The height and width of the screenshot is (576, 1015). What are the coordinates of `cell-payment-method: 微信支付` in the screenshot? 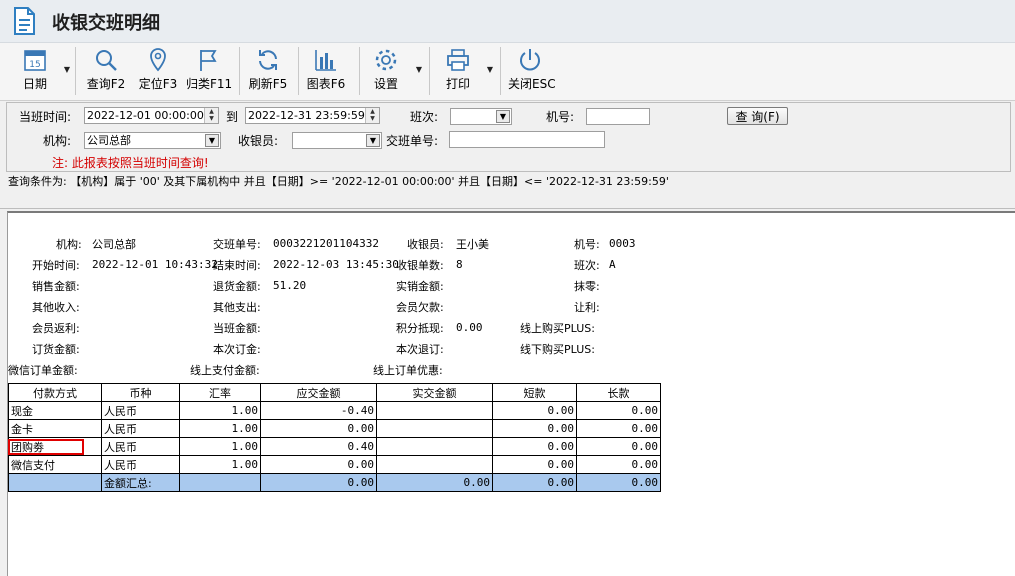 It's located at (55, 464).